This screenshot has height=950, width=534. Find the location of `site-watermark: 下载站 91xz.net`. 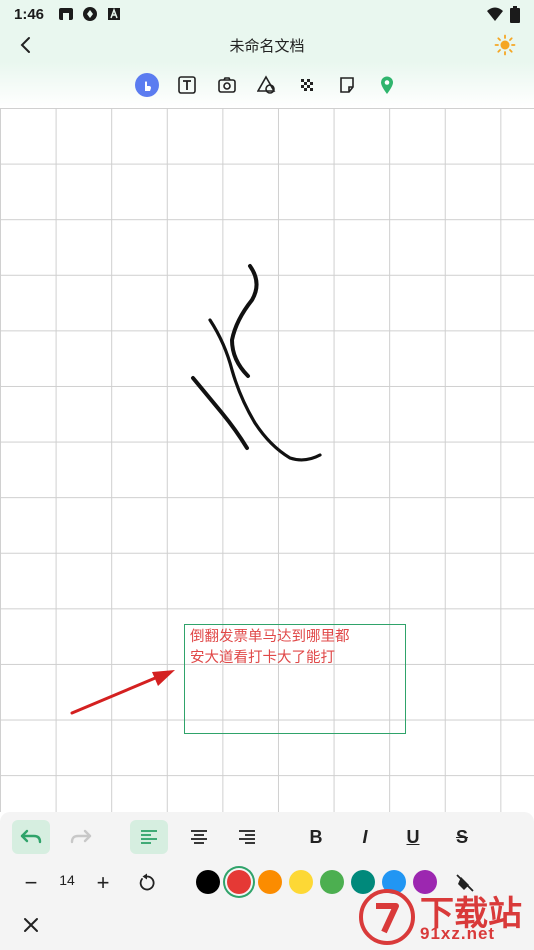

site-watermark: 下载站 91xz.net is located at coordinates (443, 916).